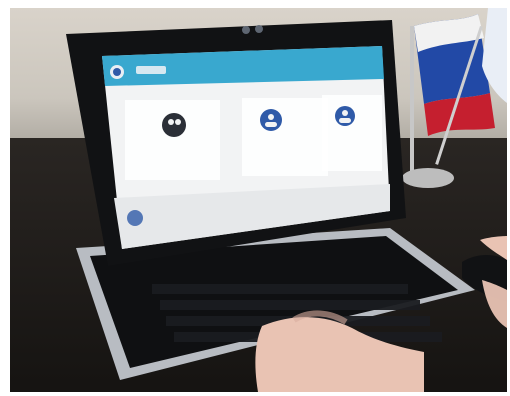 Image resolution: width=510 pixels, height=396 pixels. I want to click on people-icon, so click(174, 125).